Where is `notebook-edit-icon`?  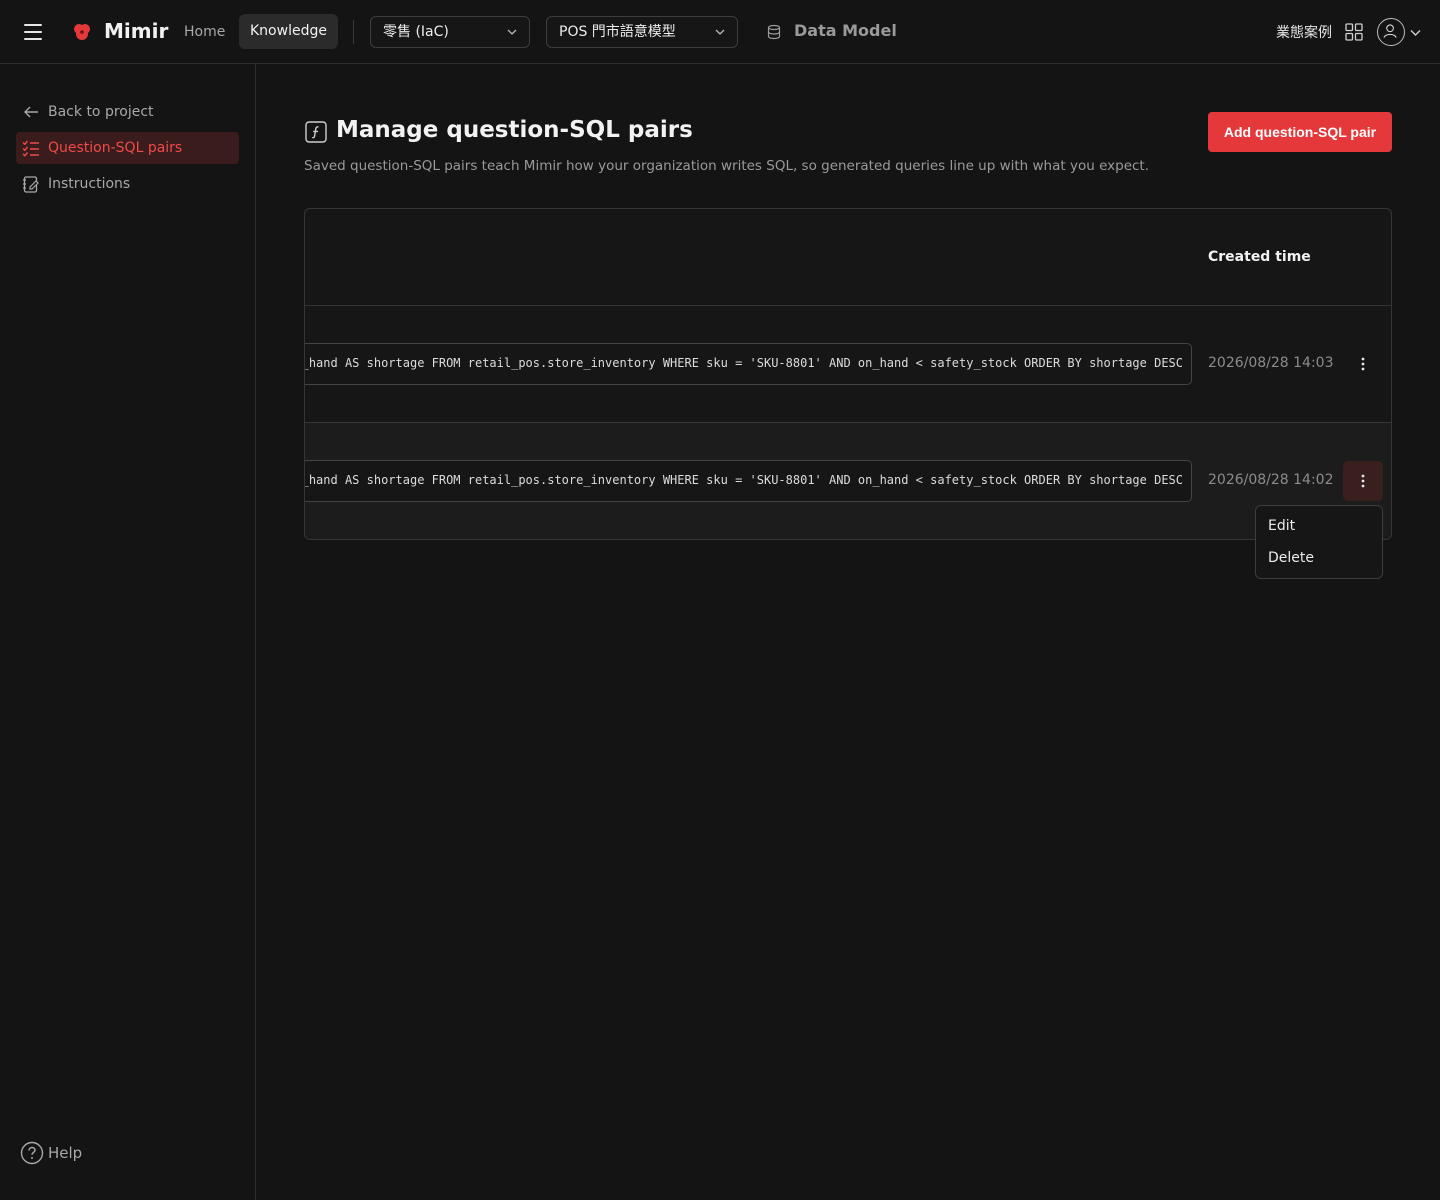 notebook-edit-icon is located at coordinates (31, 184).